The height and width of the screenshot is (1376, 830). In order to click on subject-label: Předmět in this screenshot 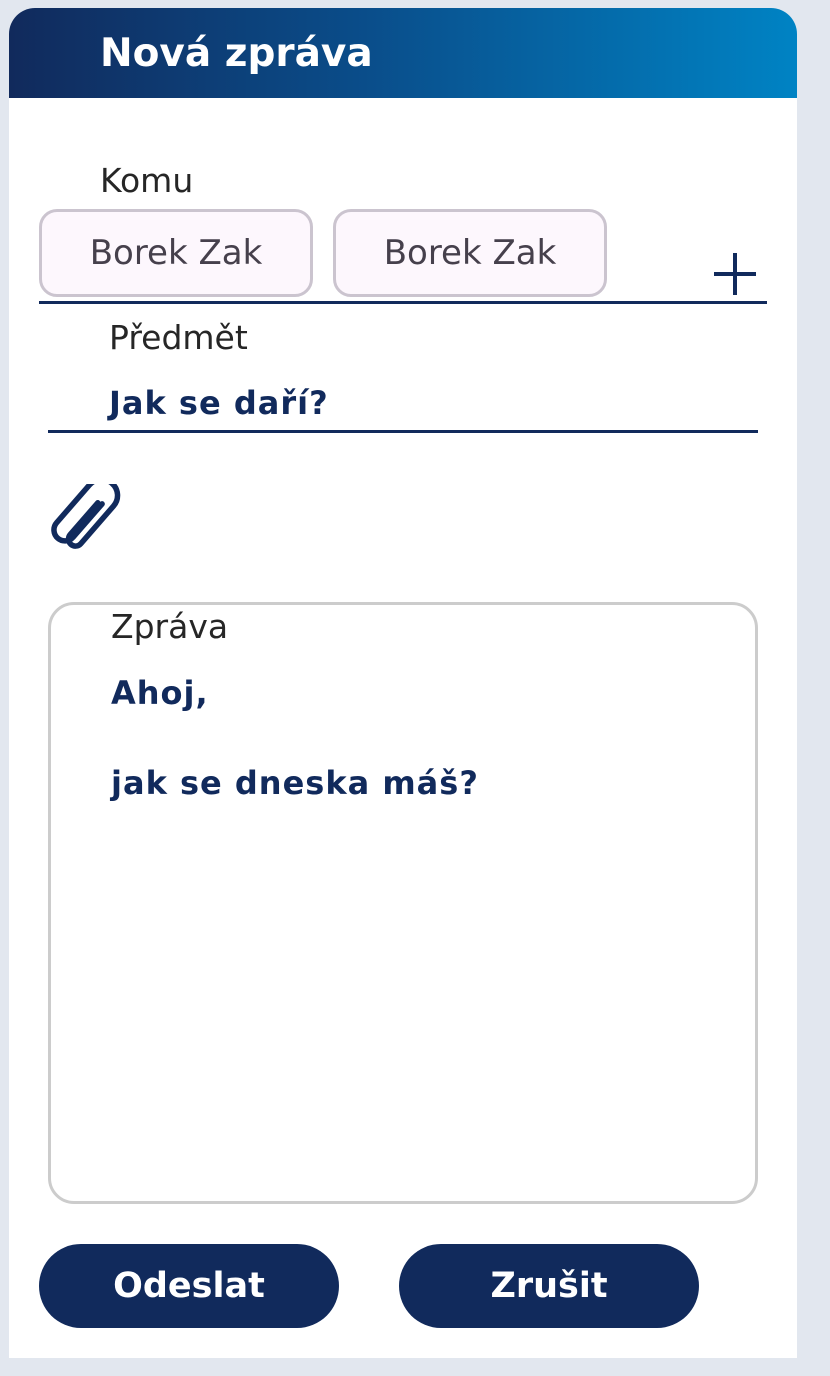, I will do `click(178, 337)`.